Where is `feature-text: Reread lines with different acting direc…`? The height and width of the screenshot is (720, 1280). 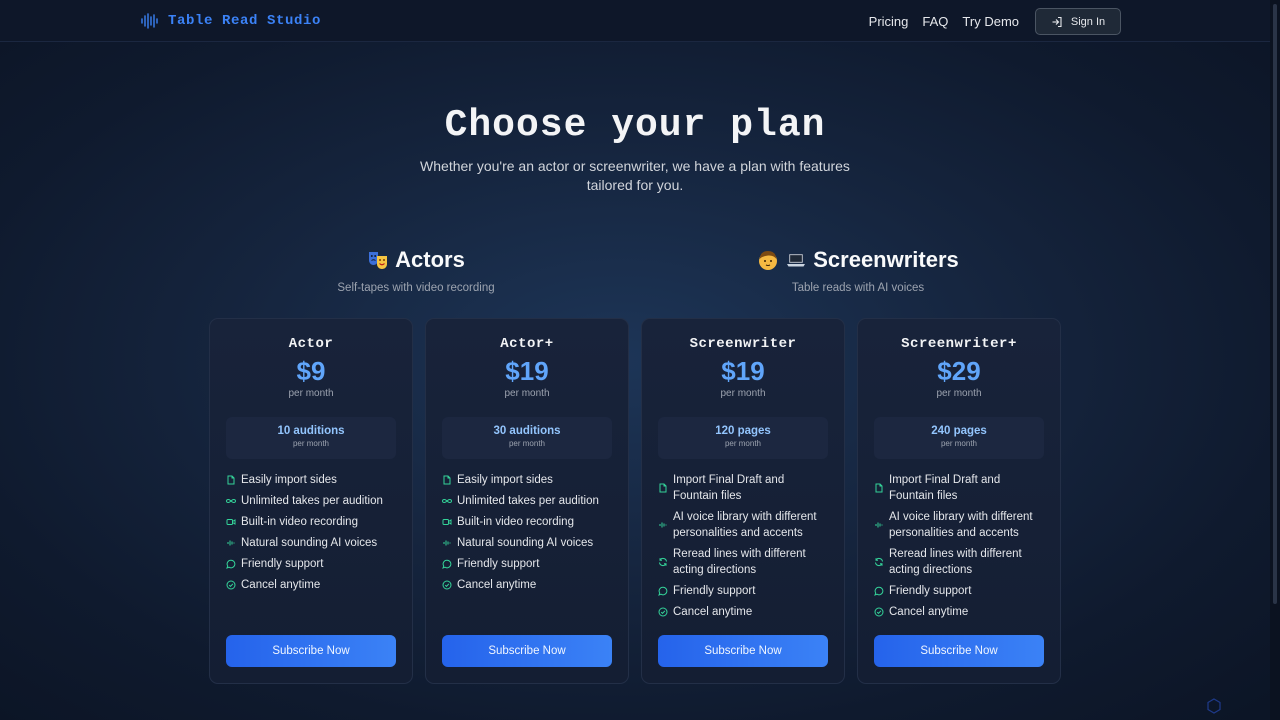 feature-text: Reread lines with different acting direc… is located at coordinates (739, 562).